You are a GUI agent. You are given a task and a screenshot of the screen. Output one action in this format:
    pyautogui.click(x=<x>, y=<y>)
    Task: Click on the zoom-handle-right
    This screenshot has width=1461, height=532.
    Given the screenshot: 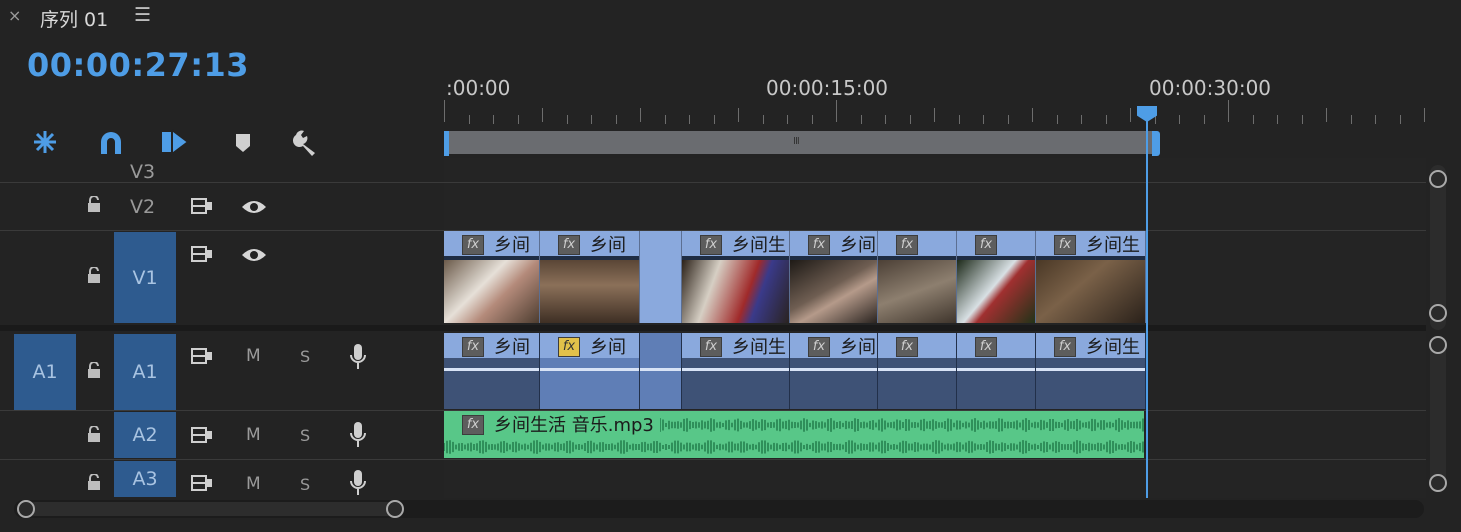 What is the action you would take?
    pyautogui.click(x=395, y=509)
    